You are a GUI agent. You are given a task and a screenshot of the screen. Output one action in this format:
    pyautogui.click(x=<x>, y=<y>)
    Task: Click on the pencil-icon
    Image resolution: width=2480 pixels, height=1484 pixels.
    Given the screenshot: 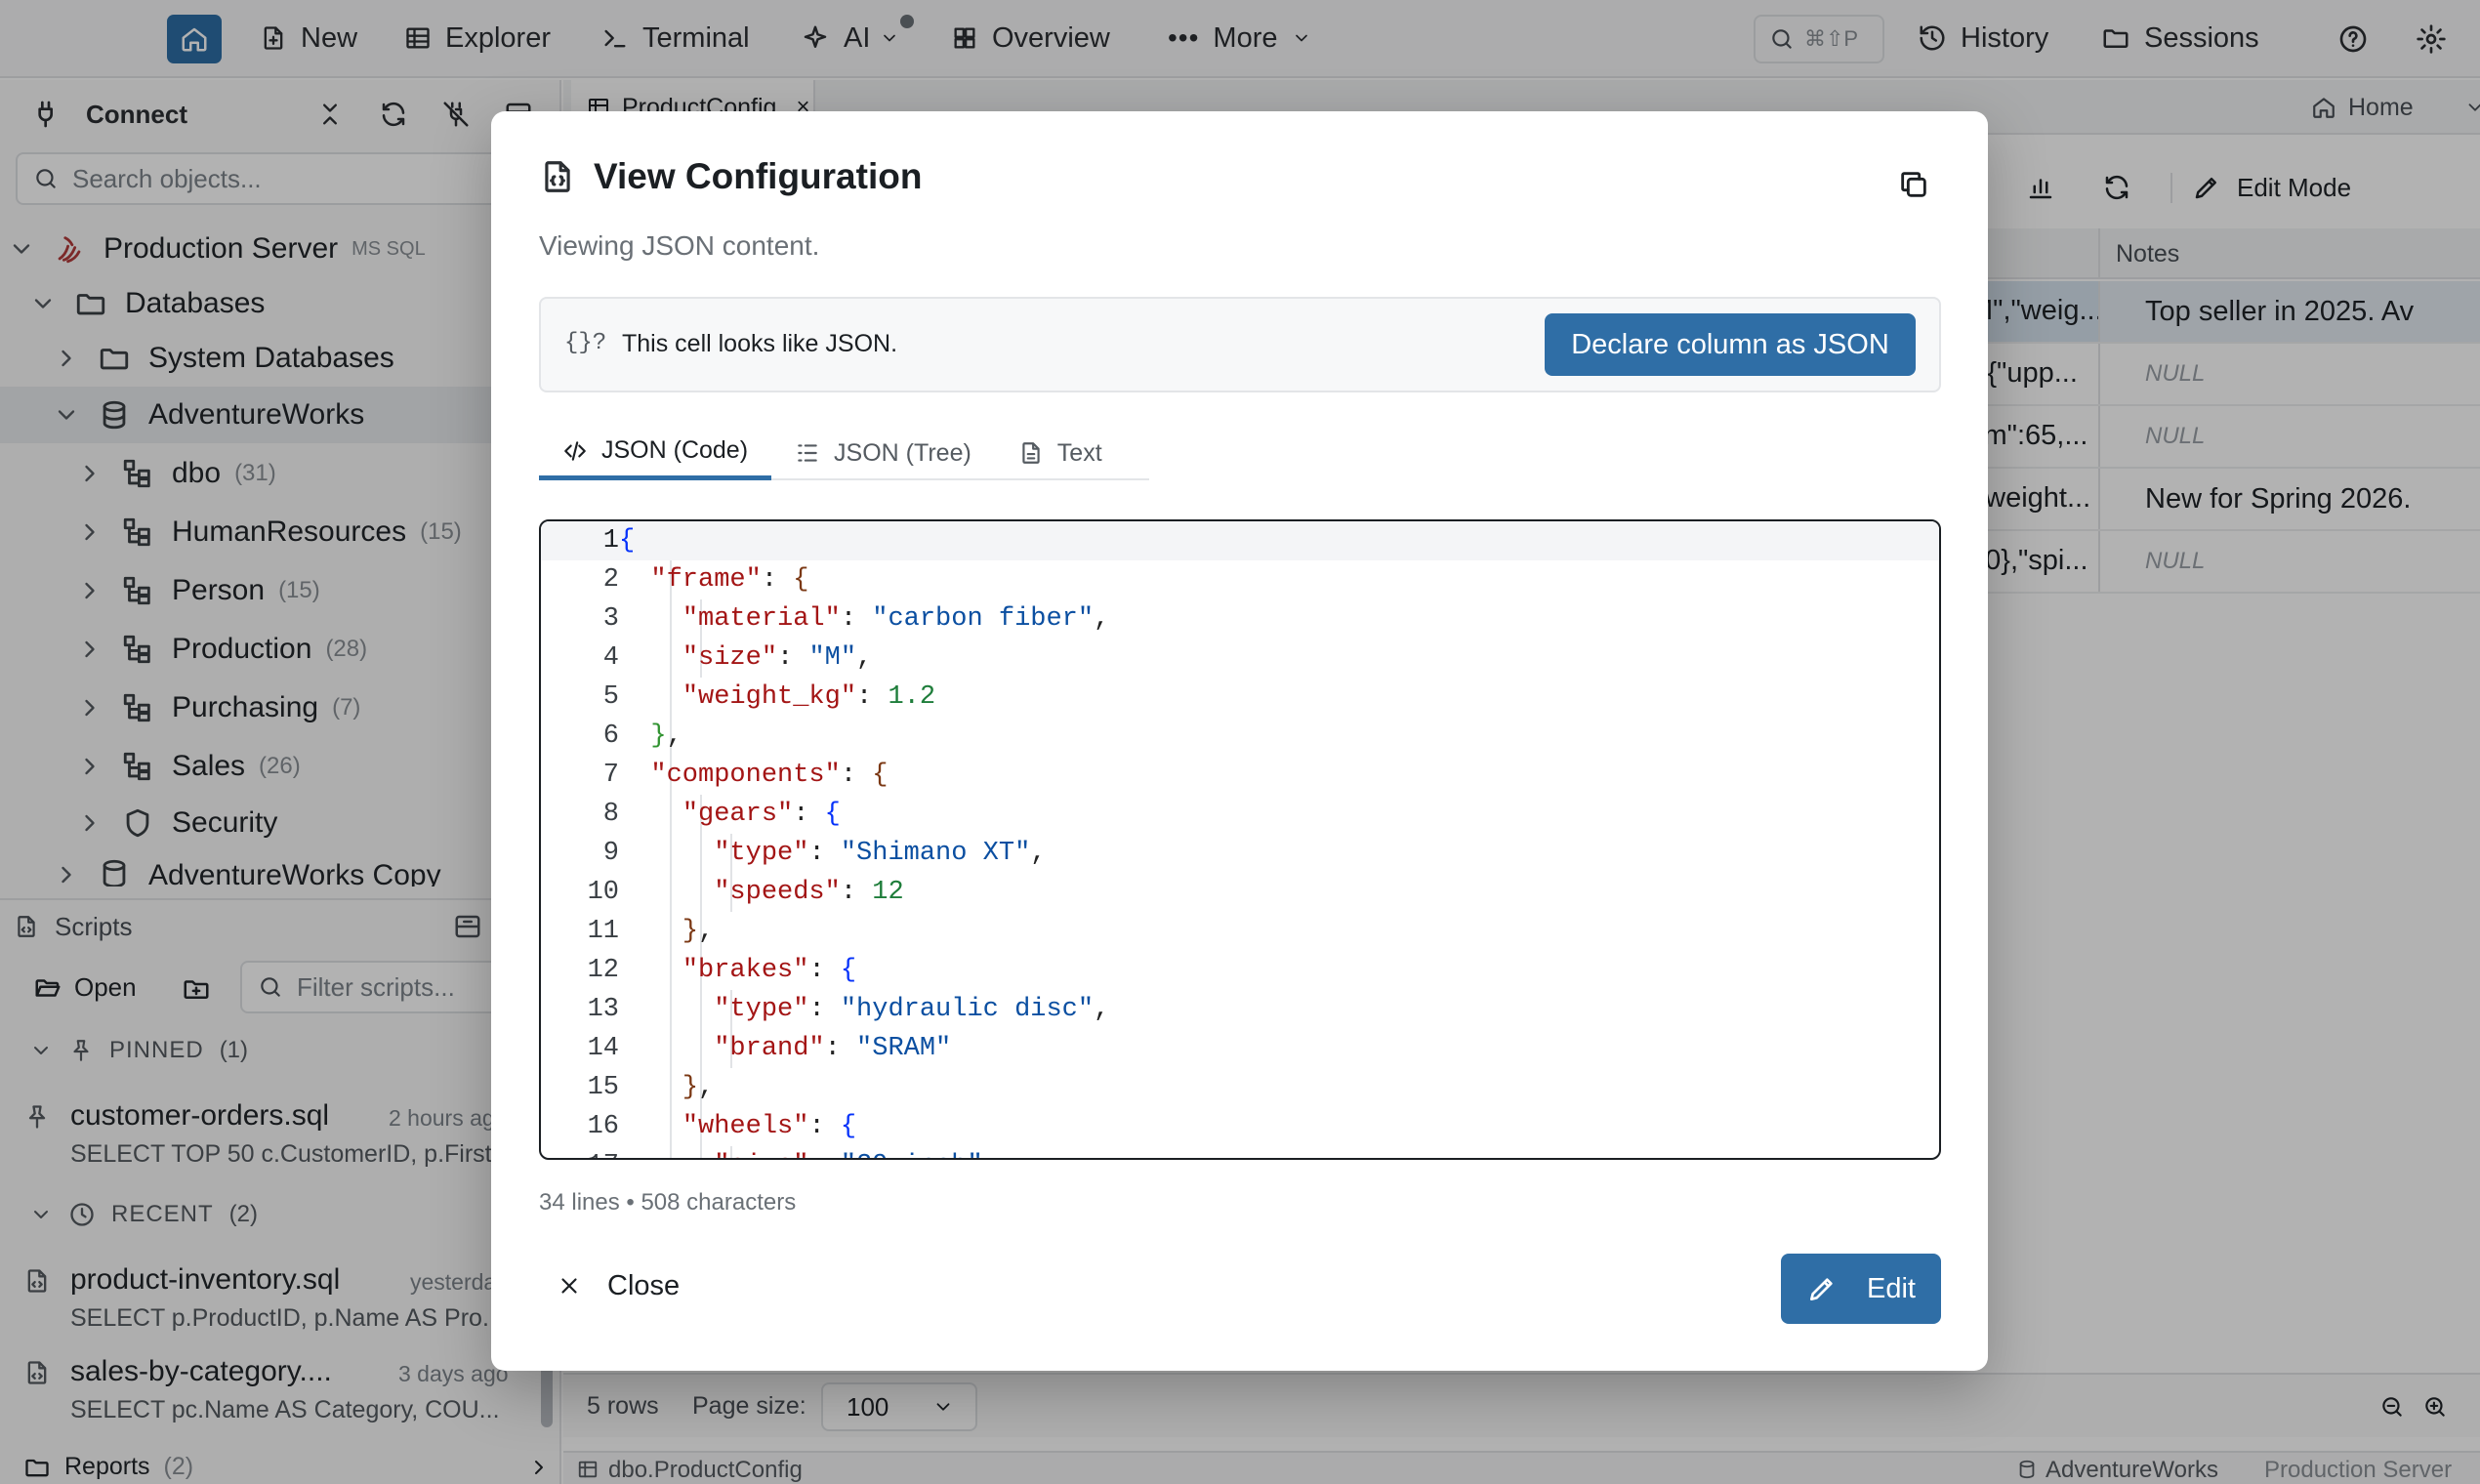 What is the action you would take?
    pyautogui.click(x=1822, y=1289)
    